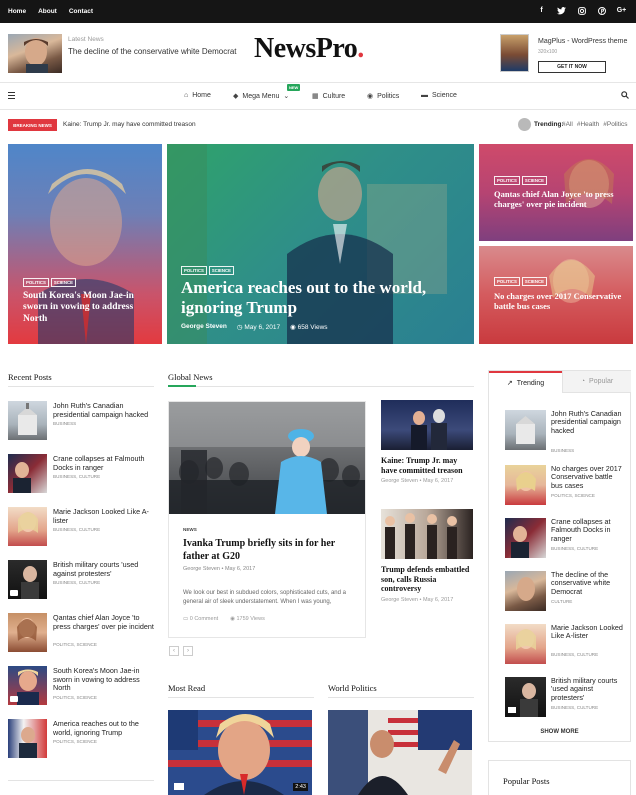  What do you see at coordinates (35, 53) in the screenshot?
I see `latest-news-thumbnail` at bounding box center [35, 53].